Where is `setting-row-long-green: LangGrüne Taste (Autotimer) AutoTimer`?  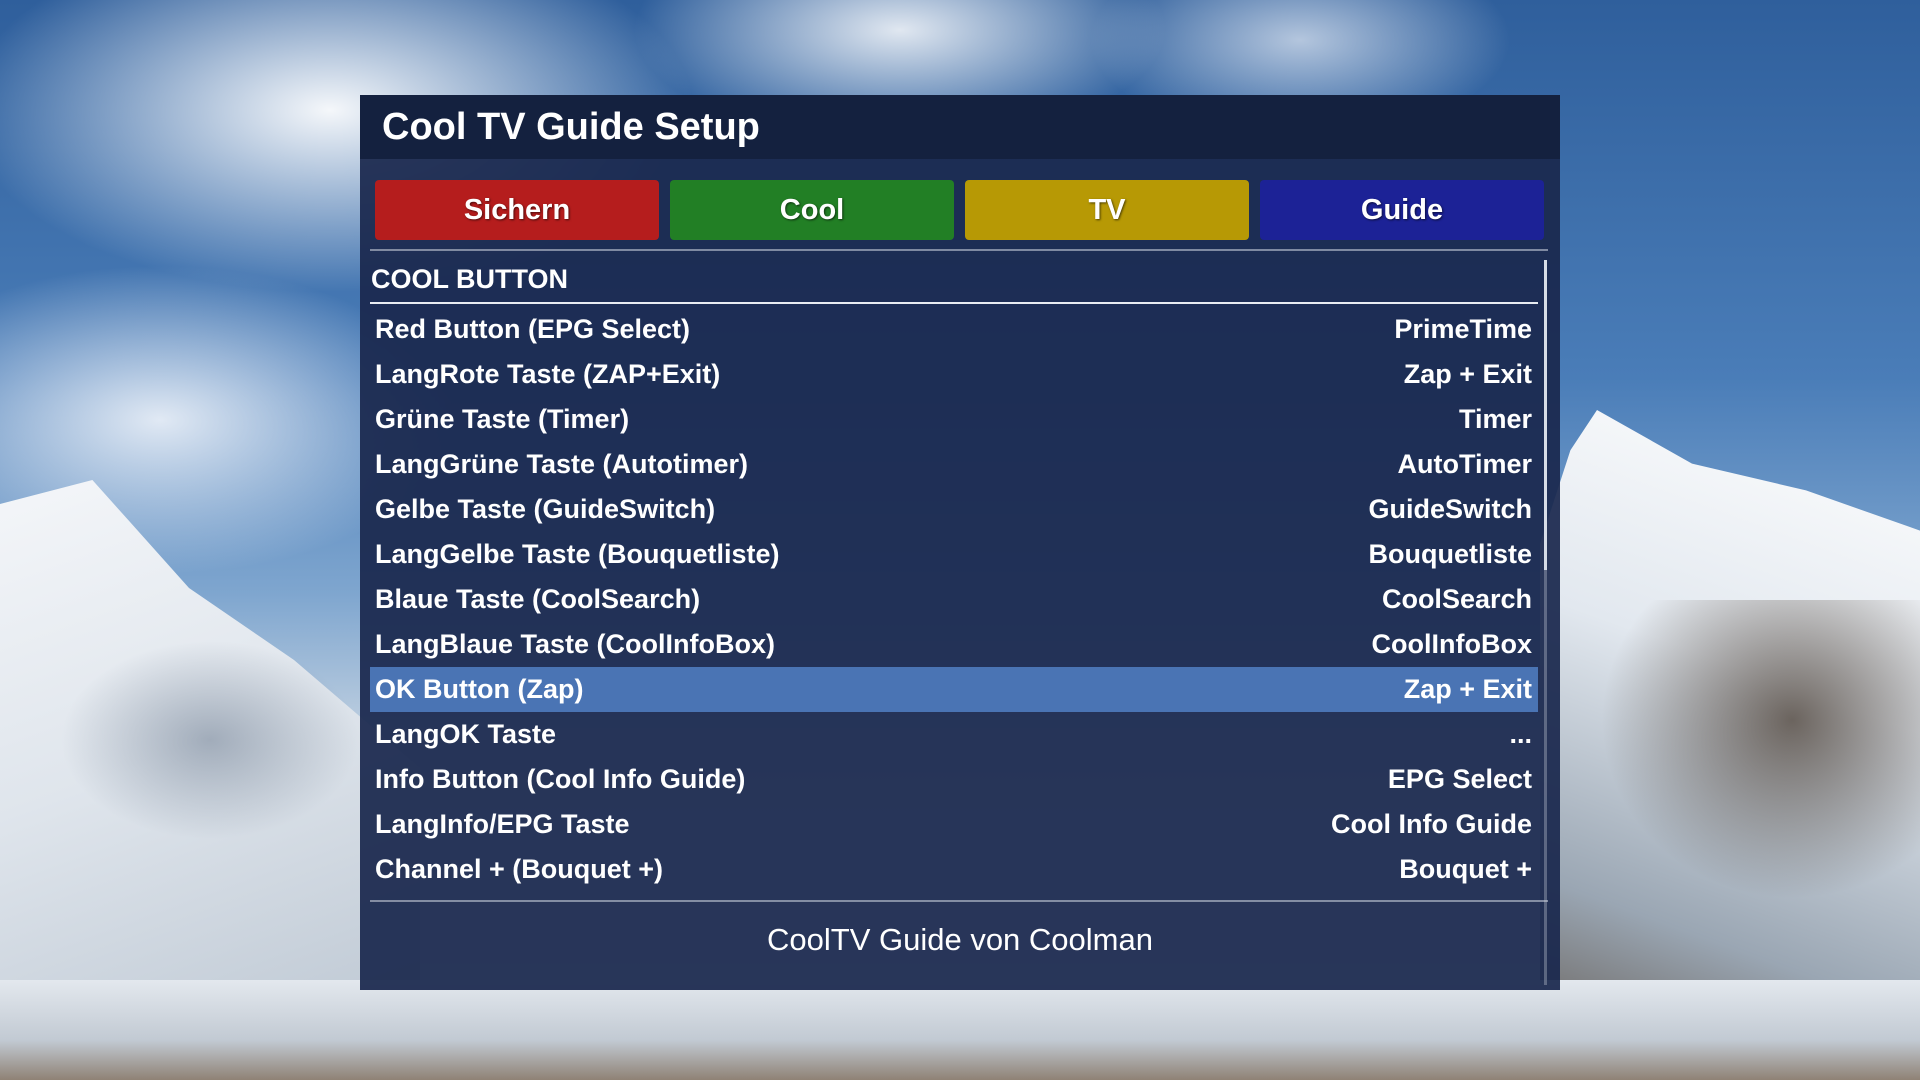 setting-row-long-green: LangGrüne Taste (Autotimer) AutoTimer is located at coordinates (954, 464).